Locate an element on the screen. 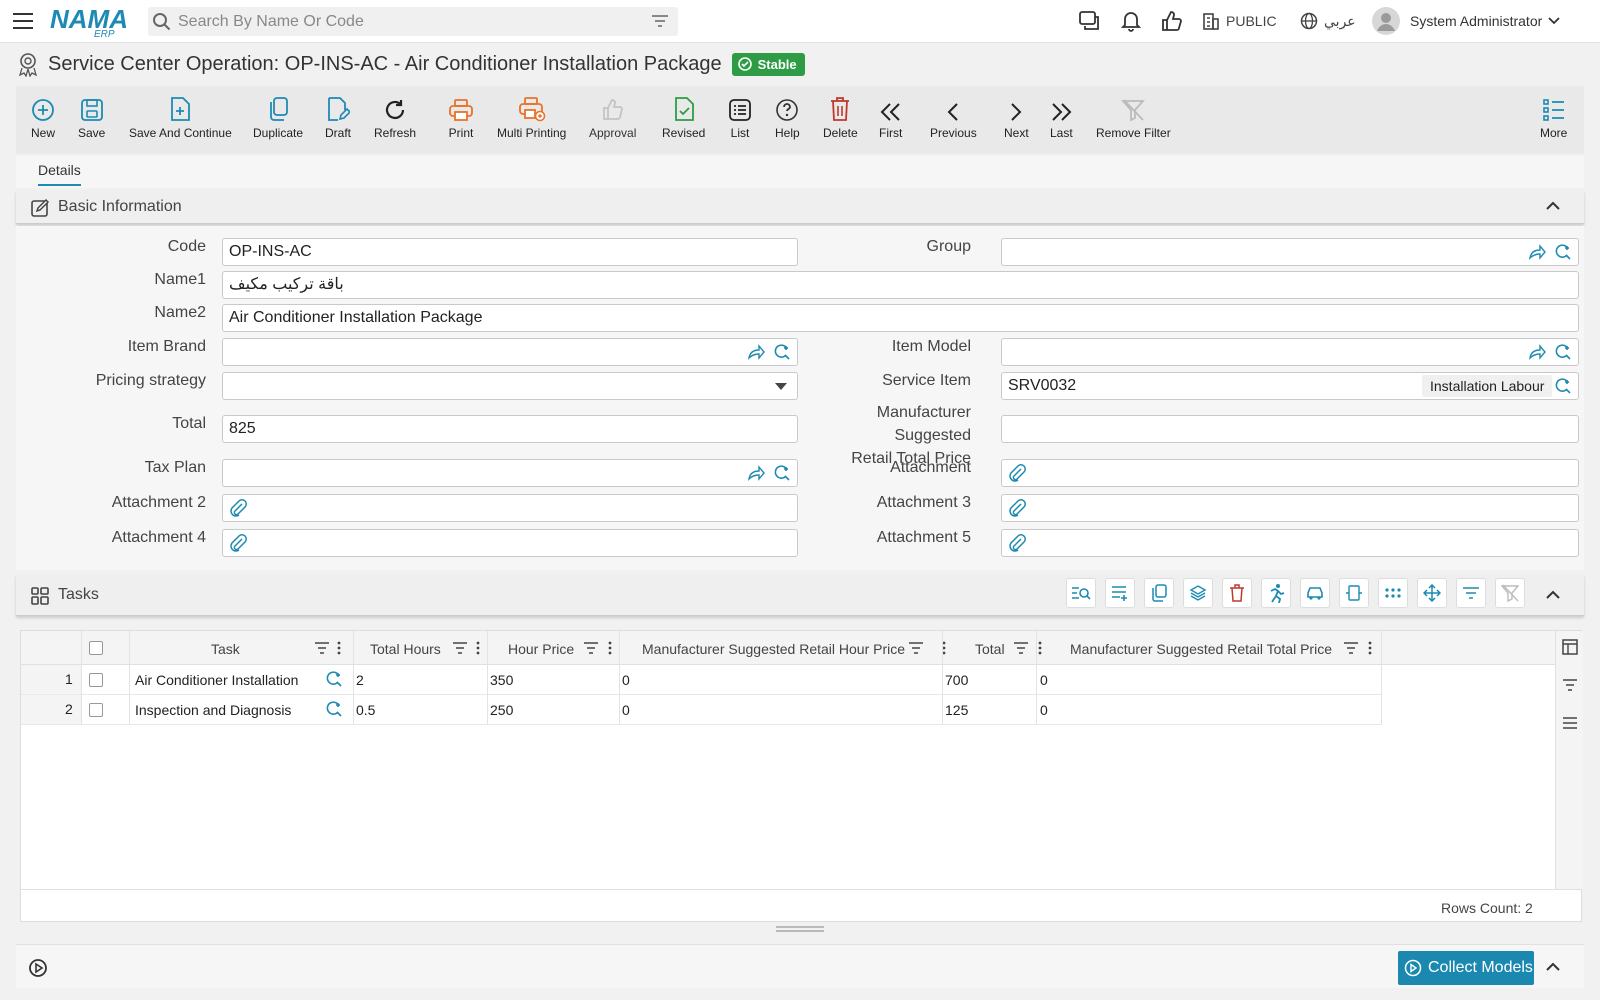 This screenshot has height=1000, width=1600. columns-table-icon is located at coordinates (1570, 647).